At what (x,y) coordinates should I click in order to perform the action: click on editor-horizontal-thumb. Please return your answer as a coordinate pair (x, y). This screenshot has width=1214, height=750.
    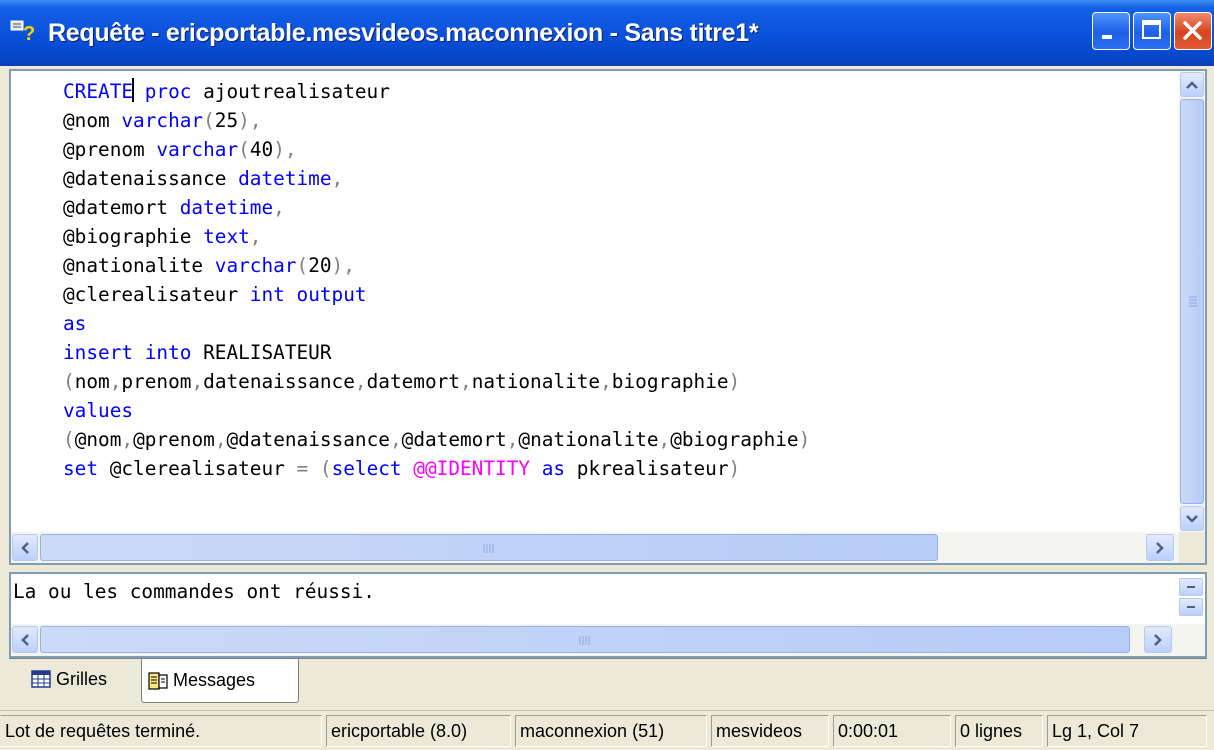
    Looking at the image, I should click on (489, 547).